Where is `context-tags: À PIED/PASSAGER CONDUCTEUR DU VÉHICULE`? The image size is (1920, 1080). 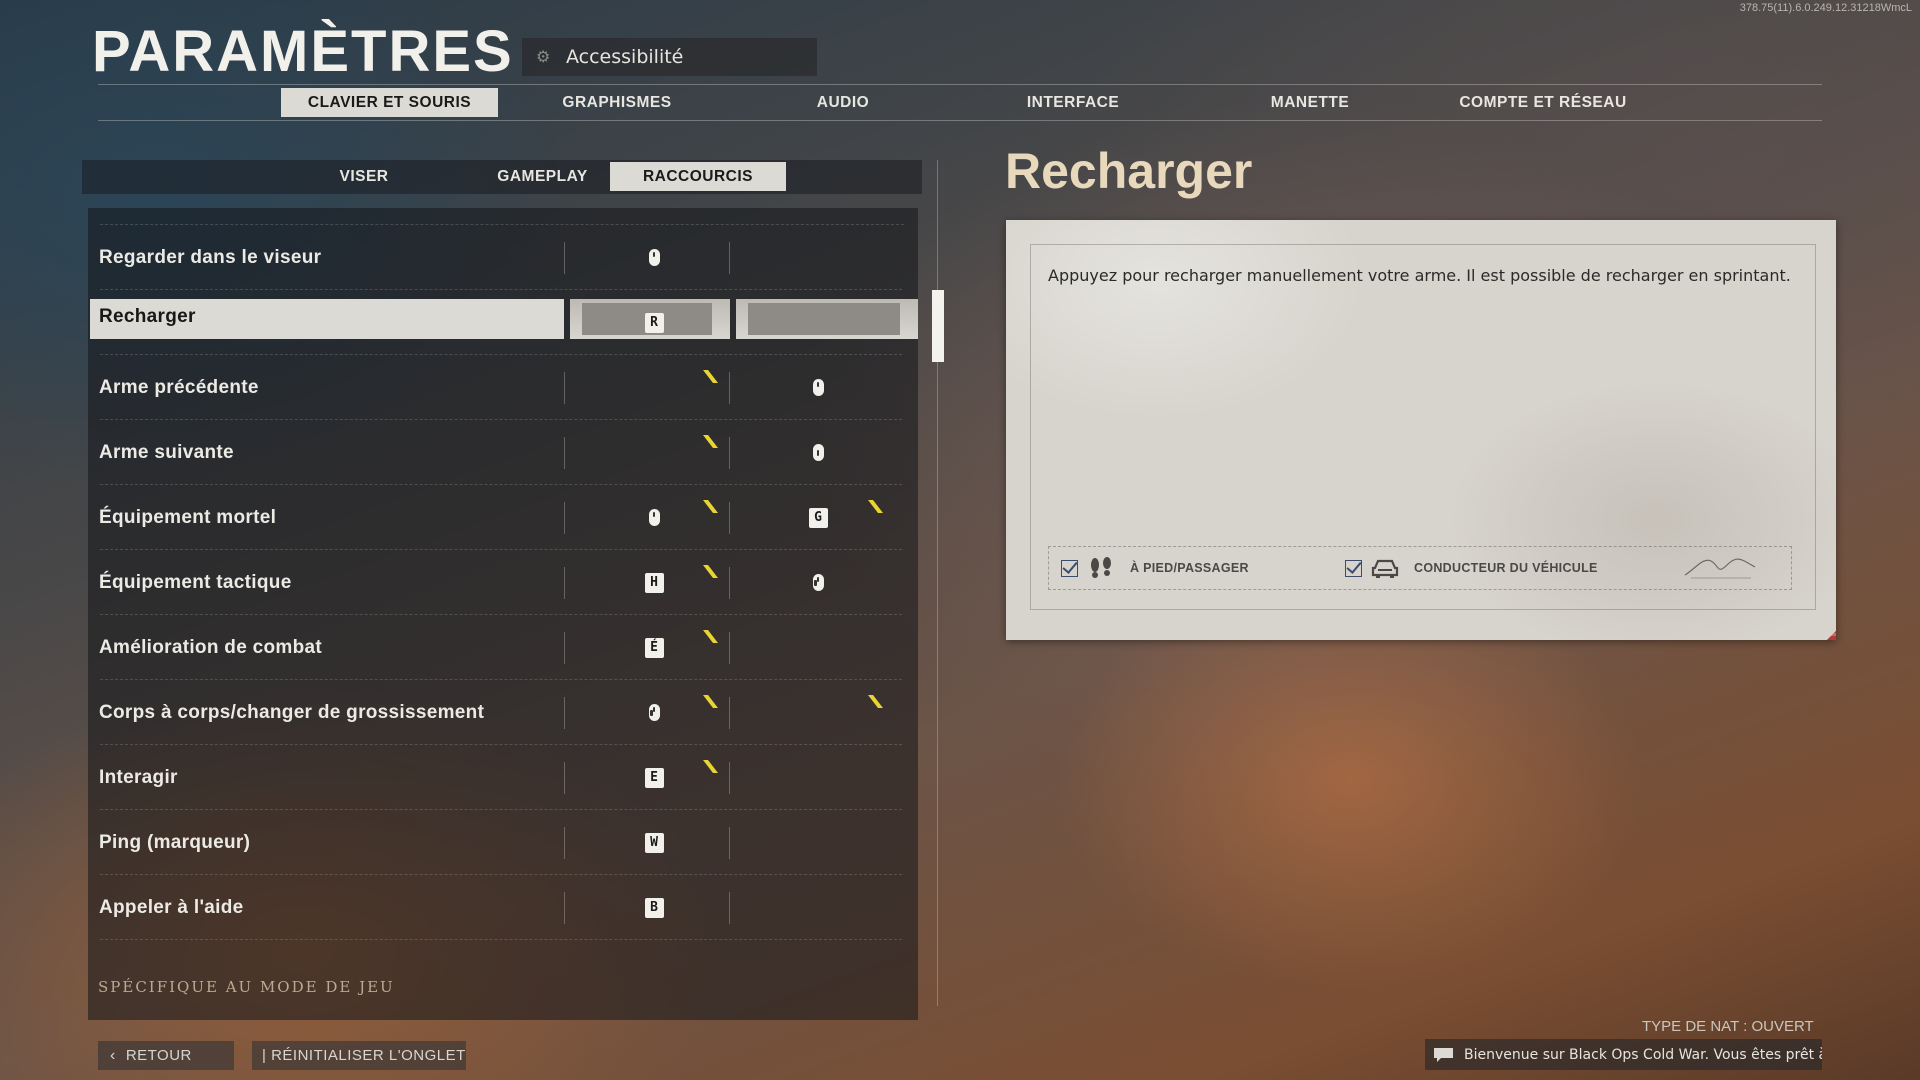 context-tags: À PIED/PASSAGER CONDUCTEUR DU VÉHICULE is located at coordinates (1420, 568).